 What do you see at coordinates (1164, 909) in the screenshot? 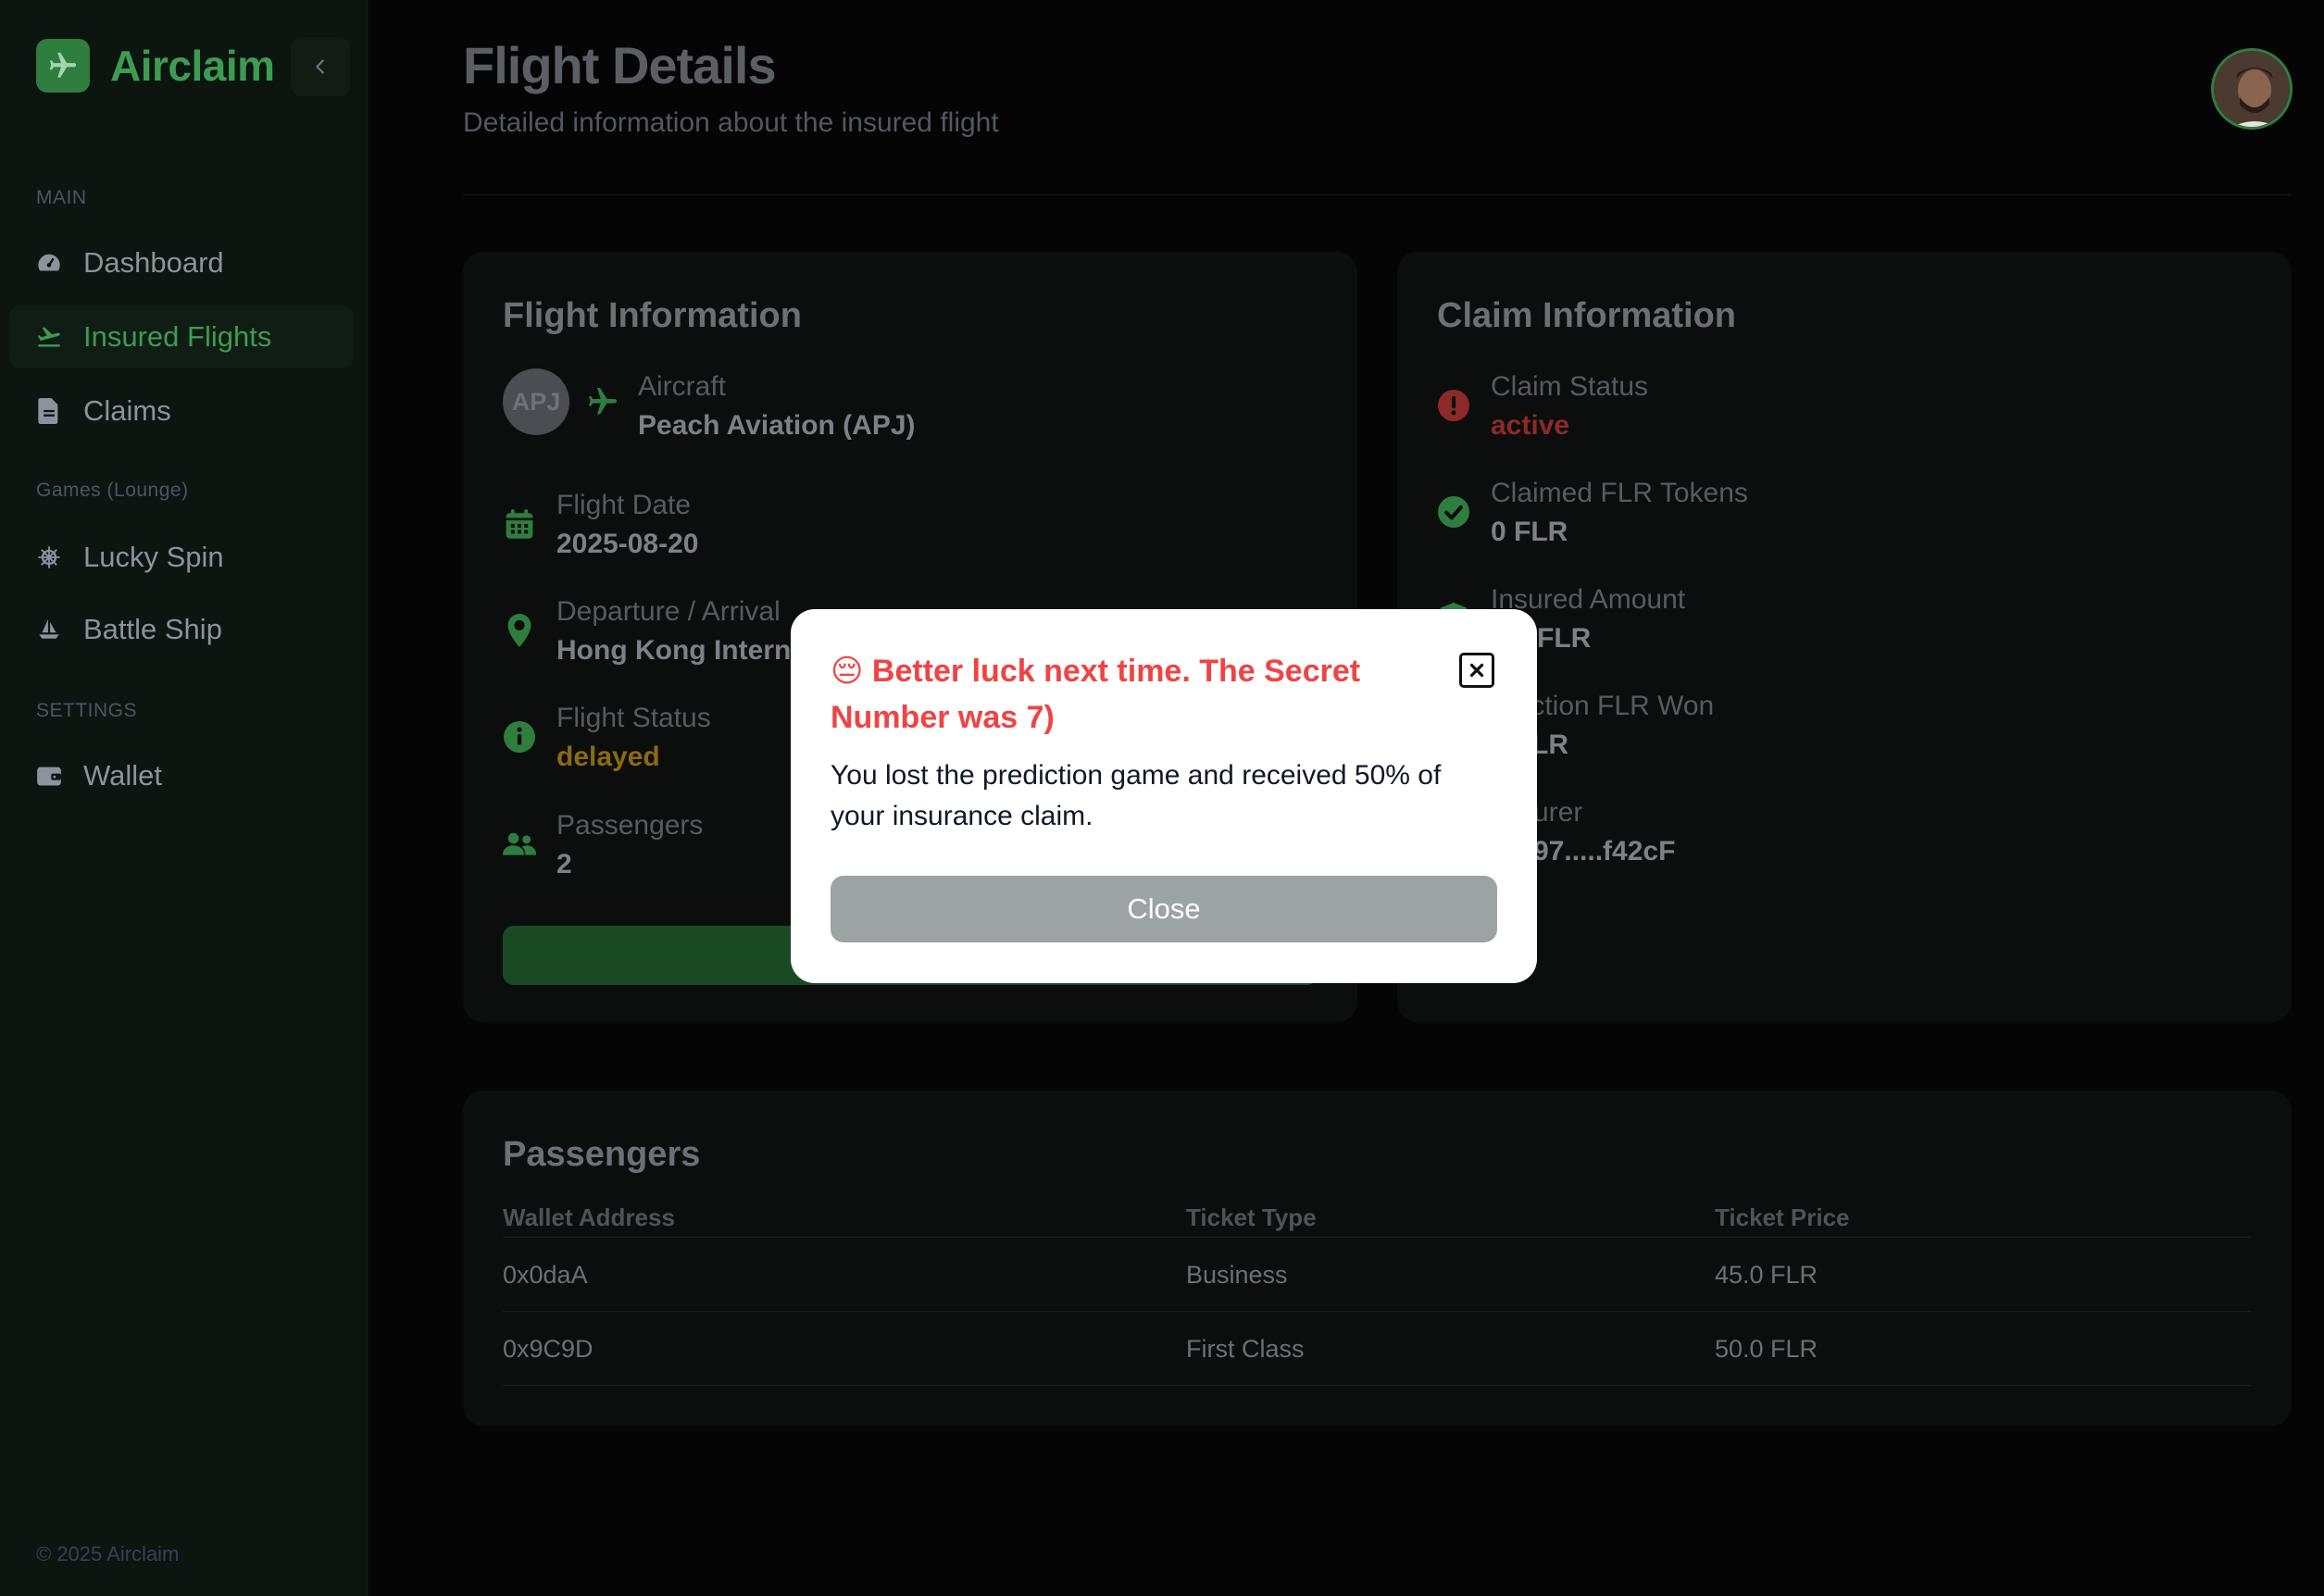
I see `close-button: Close` at bounding box center [1164, 909].